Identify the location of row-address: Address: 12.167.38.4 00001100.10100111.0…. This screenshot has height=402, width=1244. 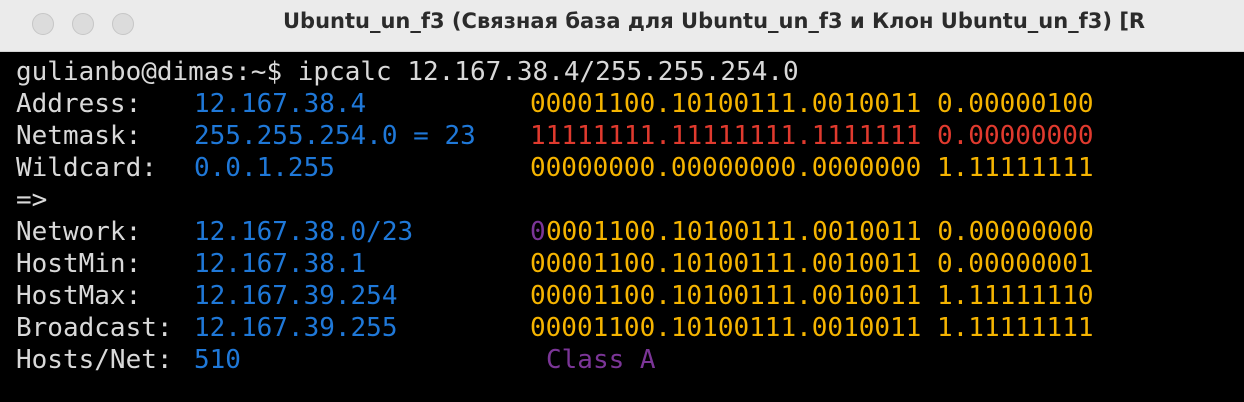
(630, 104).